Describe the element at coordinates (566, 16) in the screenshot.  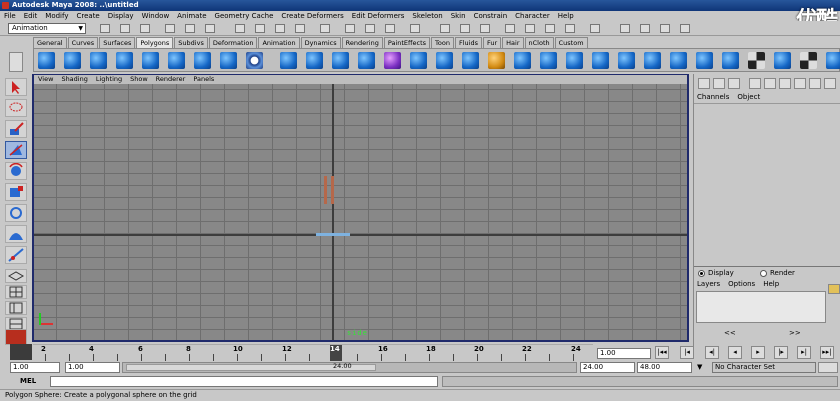
I see `menu-help: Help` at that location.